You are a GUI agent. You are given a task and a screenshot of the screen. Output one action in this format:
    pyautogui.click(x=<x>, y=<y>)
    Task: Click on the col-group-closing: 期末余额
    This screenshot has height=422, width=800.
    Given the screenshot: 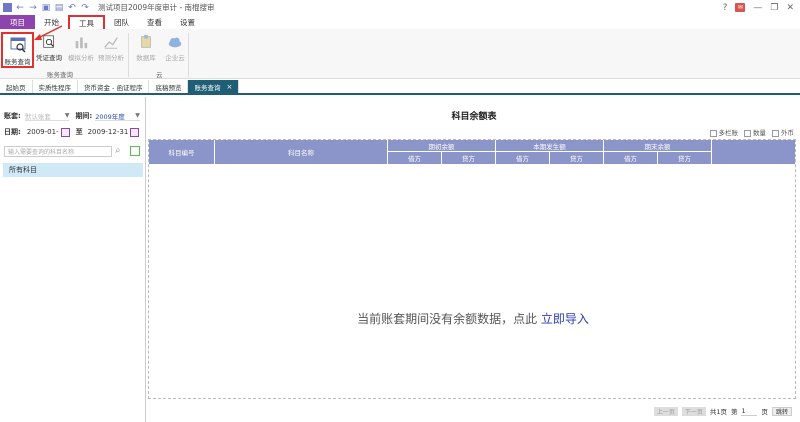 What is the action you would take?
    pyautogui.click(x=658, y=146)
    